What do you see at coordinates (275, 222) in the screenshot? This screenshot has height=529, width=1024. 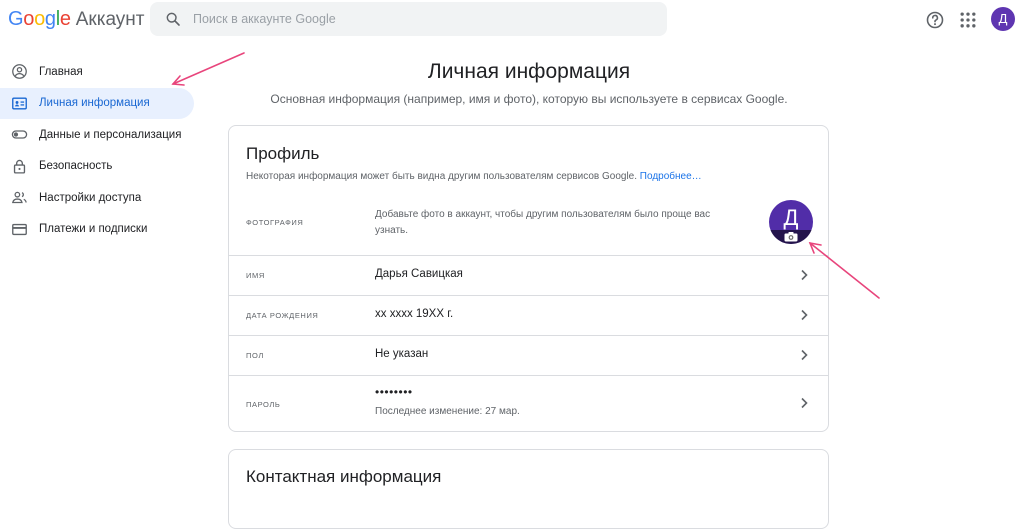 I see `photo-label: ФОТОГРАФИЯ` at bounding box center [275, 222].